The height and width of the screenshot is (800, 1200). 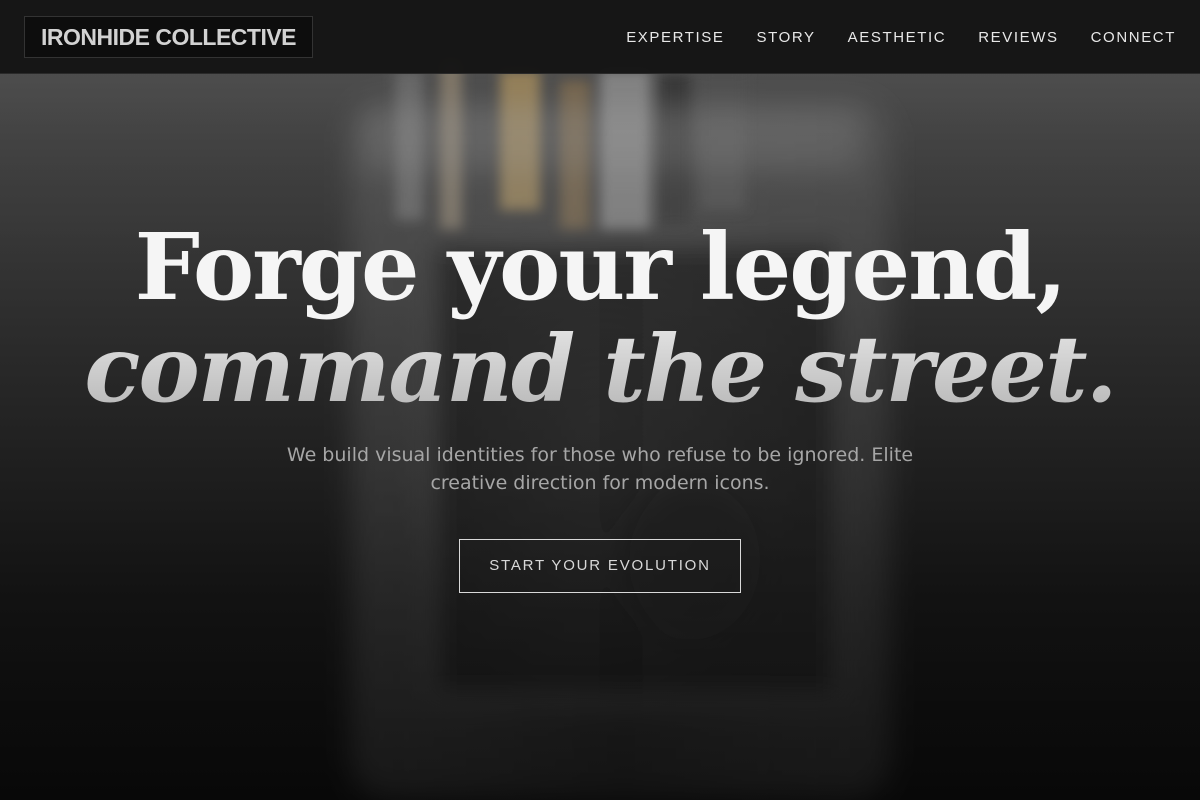 I want to click on start-evolution-button: START YOUR EVOLUTION, so click(x=600, y=566).